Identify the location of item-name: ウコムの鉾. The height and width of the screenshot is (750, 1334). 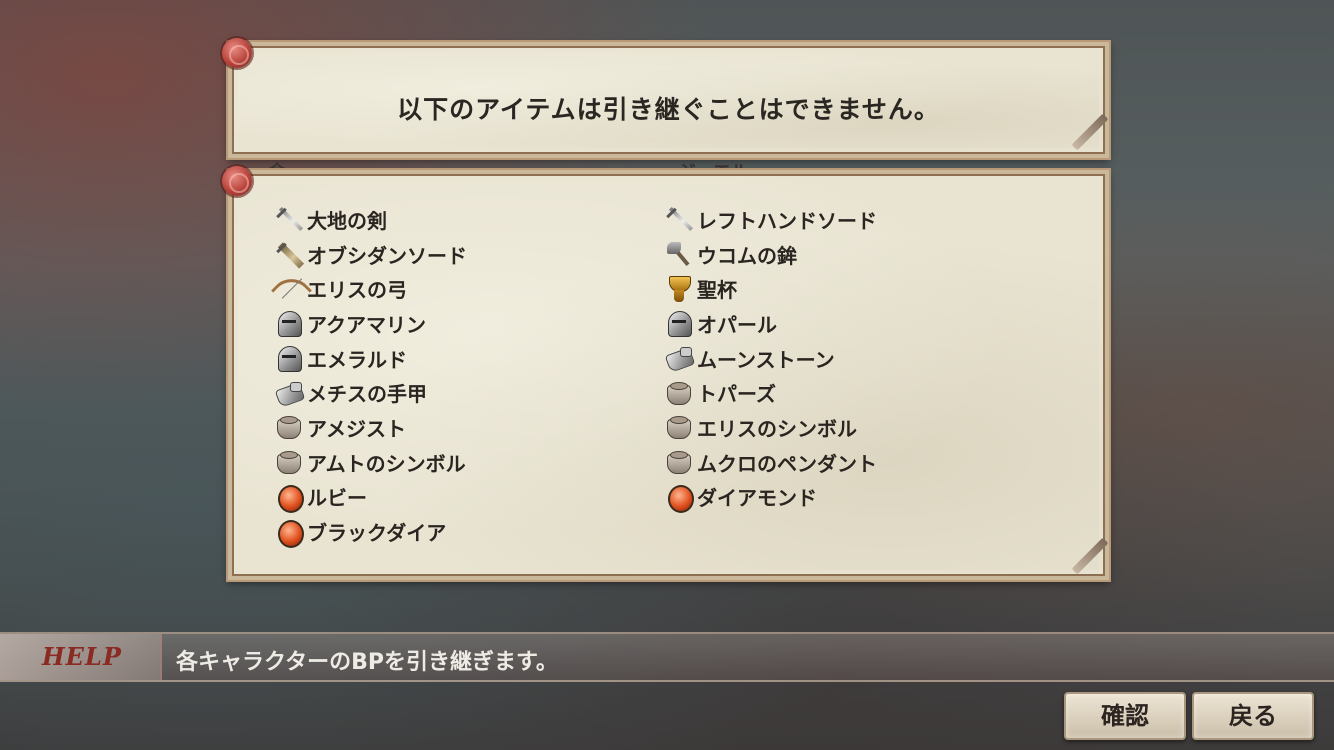
(747, 255).